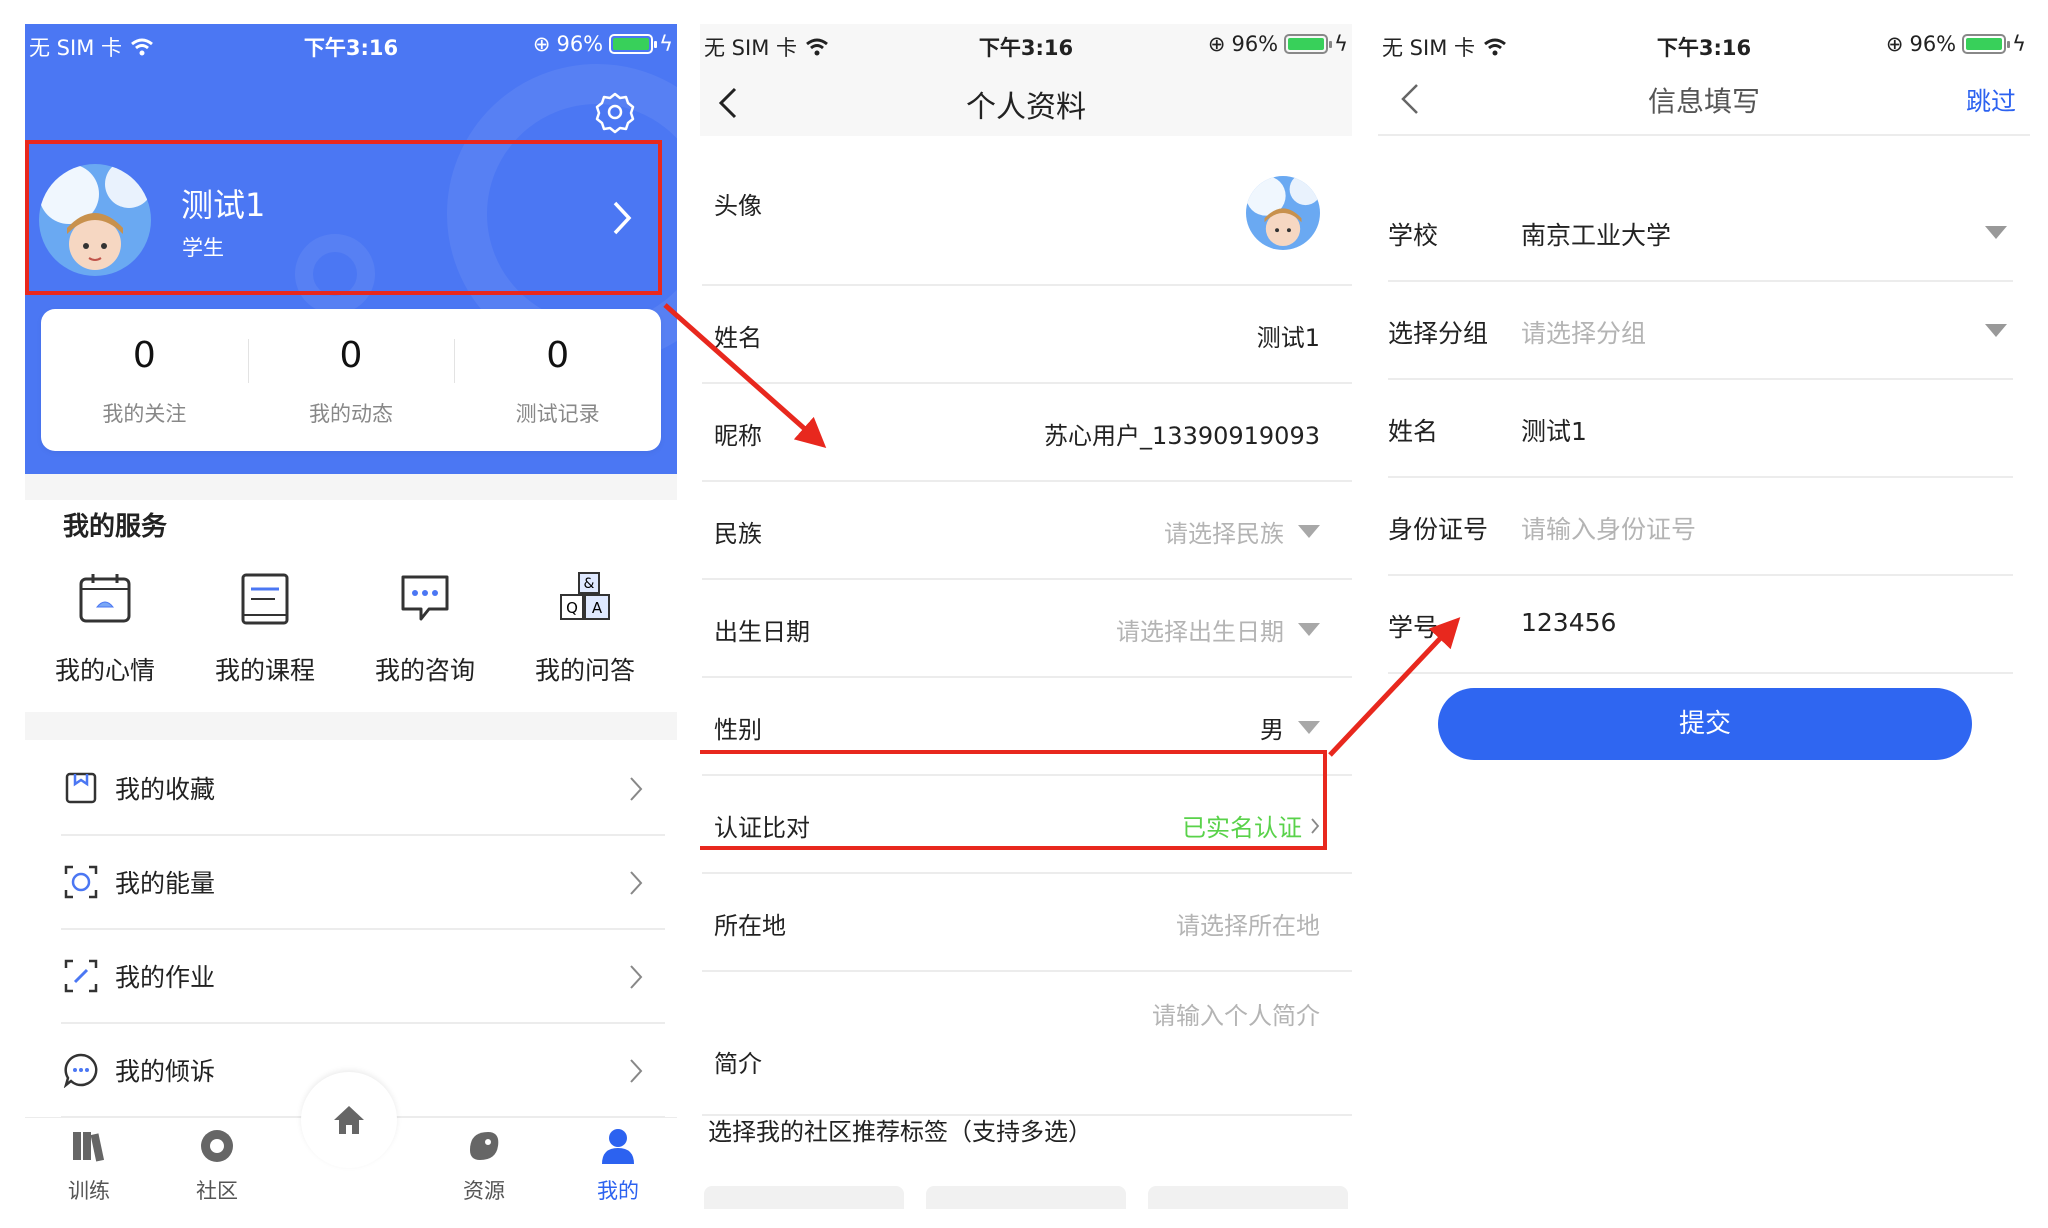  I want to click on svg-text: A, so click(597, 608).